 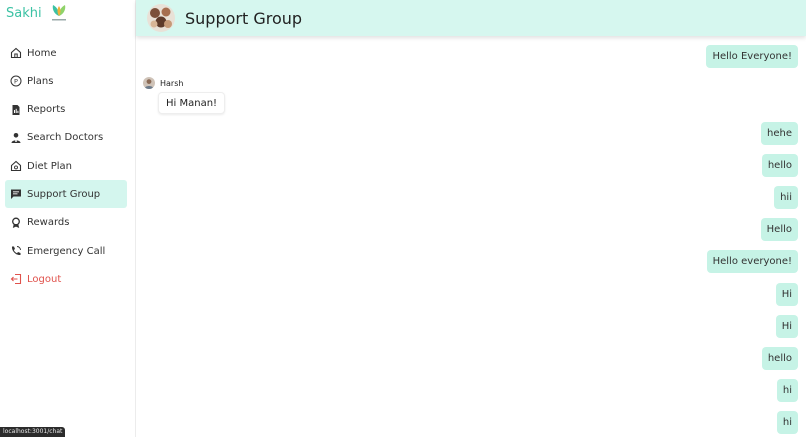 What do you see at coordinates (752, 56) in the screenshot?
I see `message-bubble-outgoing: Hello Everyone!` at bounding box center [752, 56].